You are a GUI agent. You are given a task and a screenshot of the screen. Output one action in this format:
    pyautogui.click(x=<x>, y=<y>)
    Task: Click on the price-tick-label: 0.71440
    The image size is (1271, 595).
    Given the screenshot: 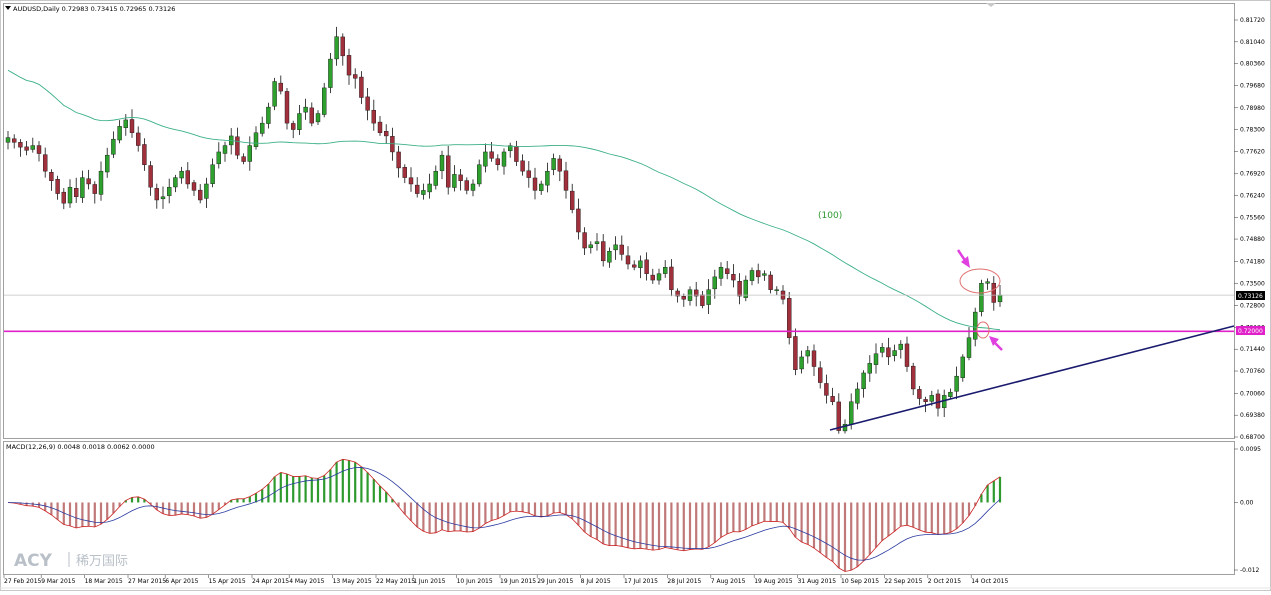 What is the action you would take?
    pyautogui.click(x=1252, y=349)
    